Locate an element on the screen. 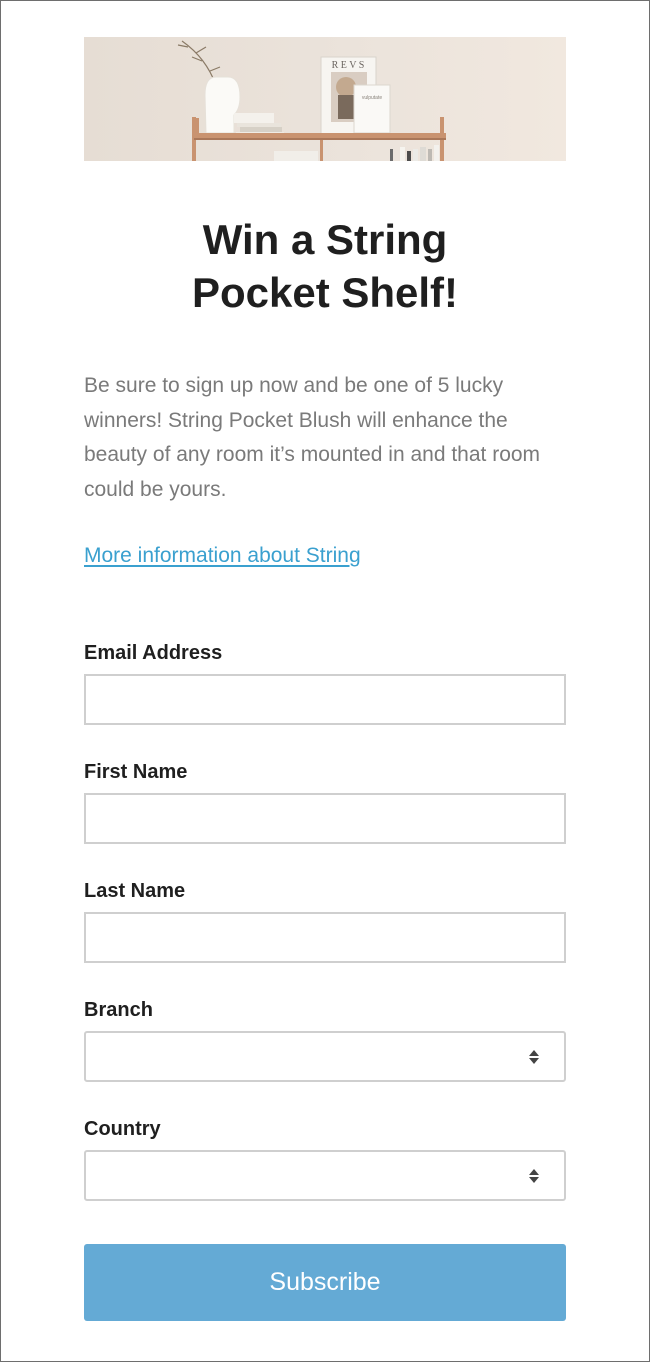 This screenshot has height=1362, width=650. first-name-field is located at coordinates (325, 818).